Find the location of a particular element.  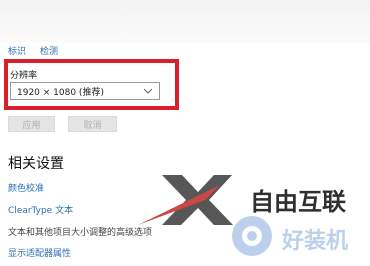

adapter-properties-link: 显示适配器属性 is located at coordinates (39, 252).